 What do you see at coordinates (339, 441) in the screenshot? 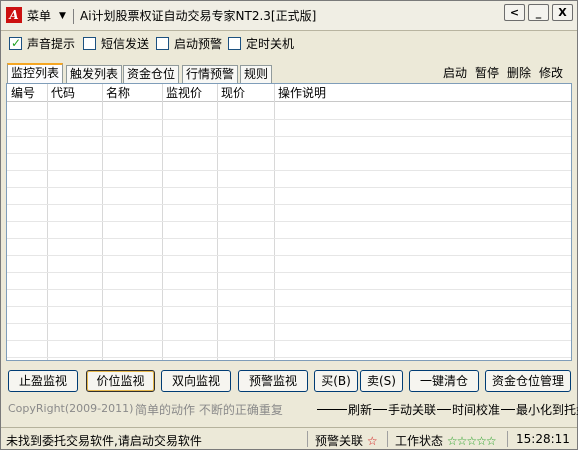
I see `alert-link-label: 预警关联` at bounding box center [339, 441].